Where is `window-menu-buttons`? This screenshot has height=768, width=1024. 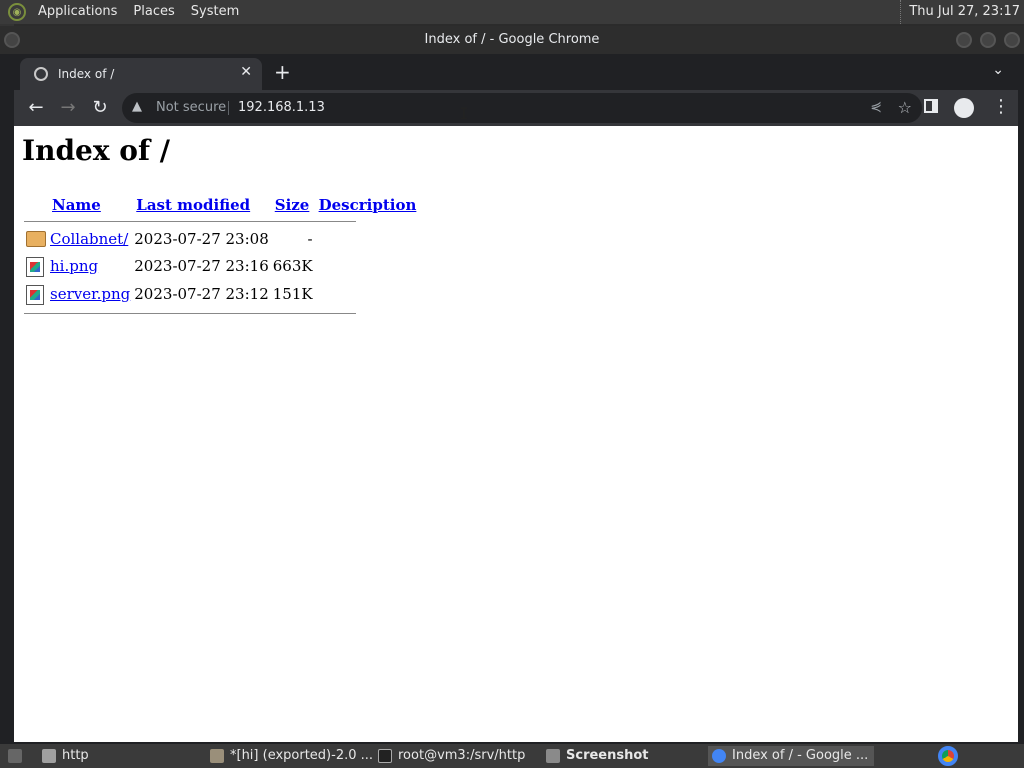 window-menu-buttons is located at coordinates (12, 40).